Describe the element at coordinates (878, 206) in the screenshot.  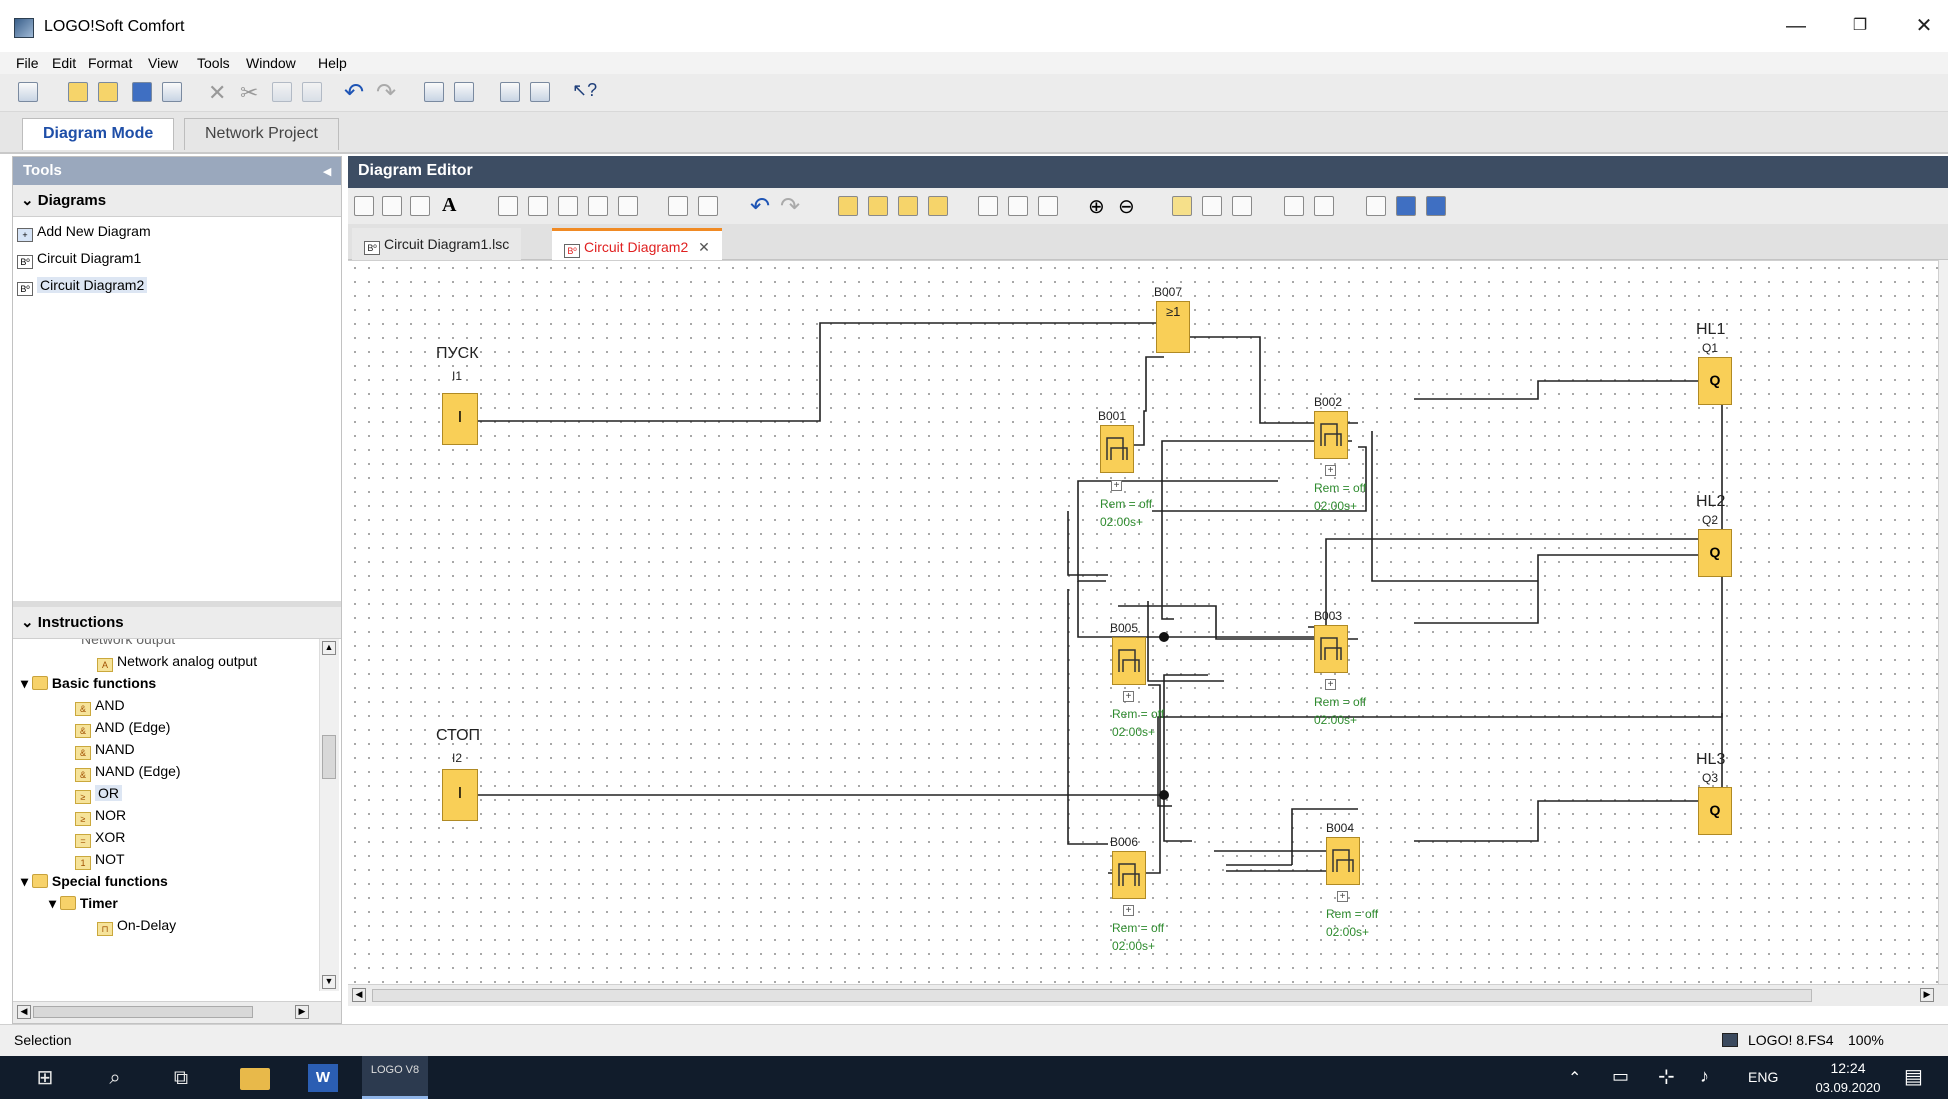
I see `gf-basic-functions-icon` at that location.